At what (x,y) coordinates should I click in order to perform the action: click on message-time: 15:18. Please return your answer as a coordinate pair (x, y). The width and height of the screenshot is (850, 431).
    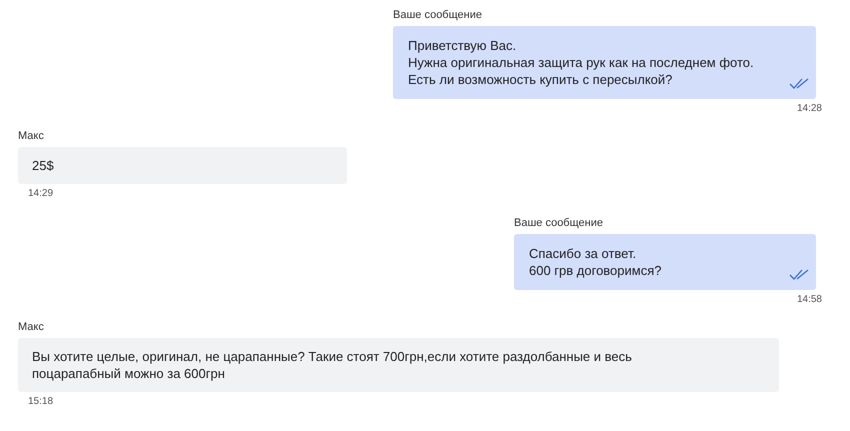
    Looking at the image, I should click on (41, 402).